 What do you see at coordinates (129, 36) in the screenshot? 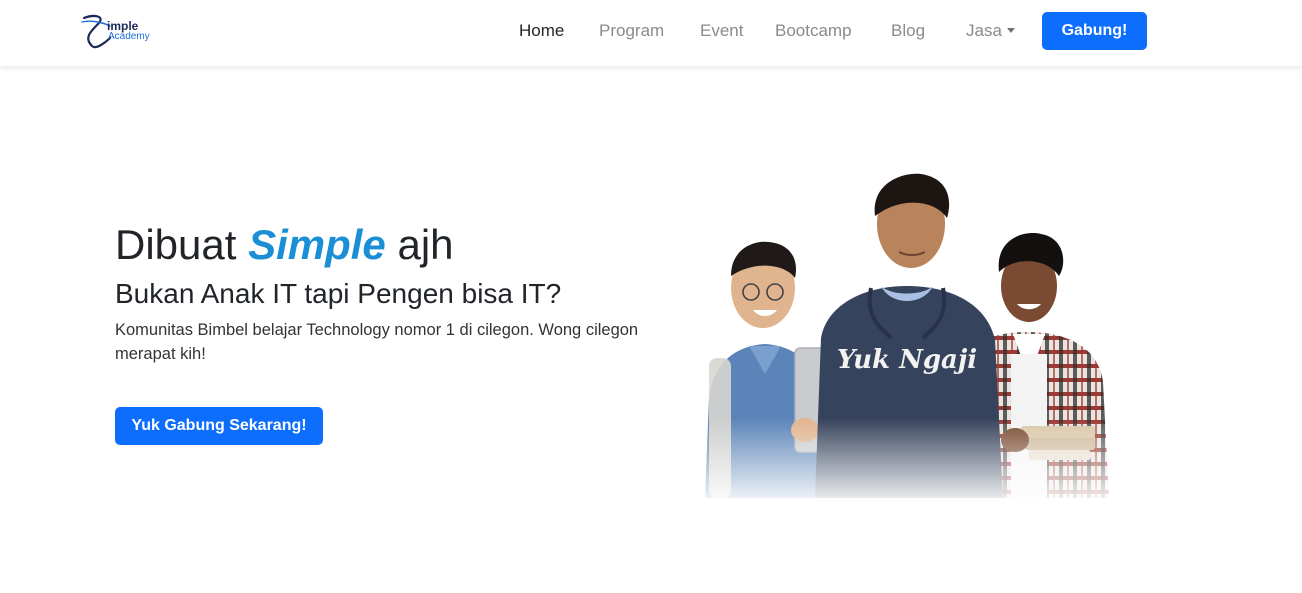
I see `brand-subtitle: Academy` at bounding box center [129, 36].